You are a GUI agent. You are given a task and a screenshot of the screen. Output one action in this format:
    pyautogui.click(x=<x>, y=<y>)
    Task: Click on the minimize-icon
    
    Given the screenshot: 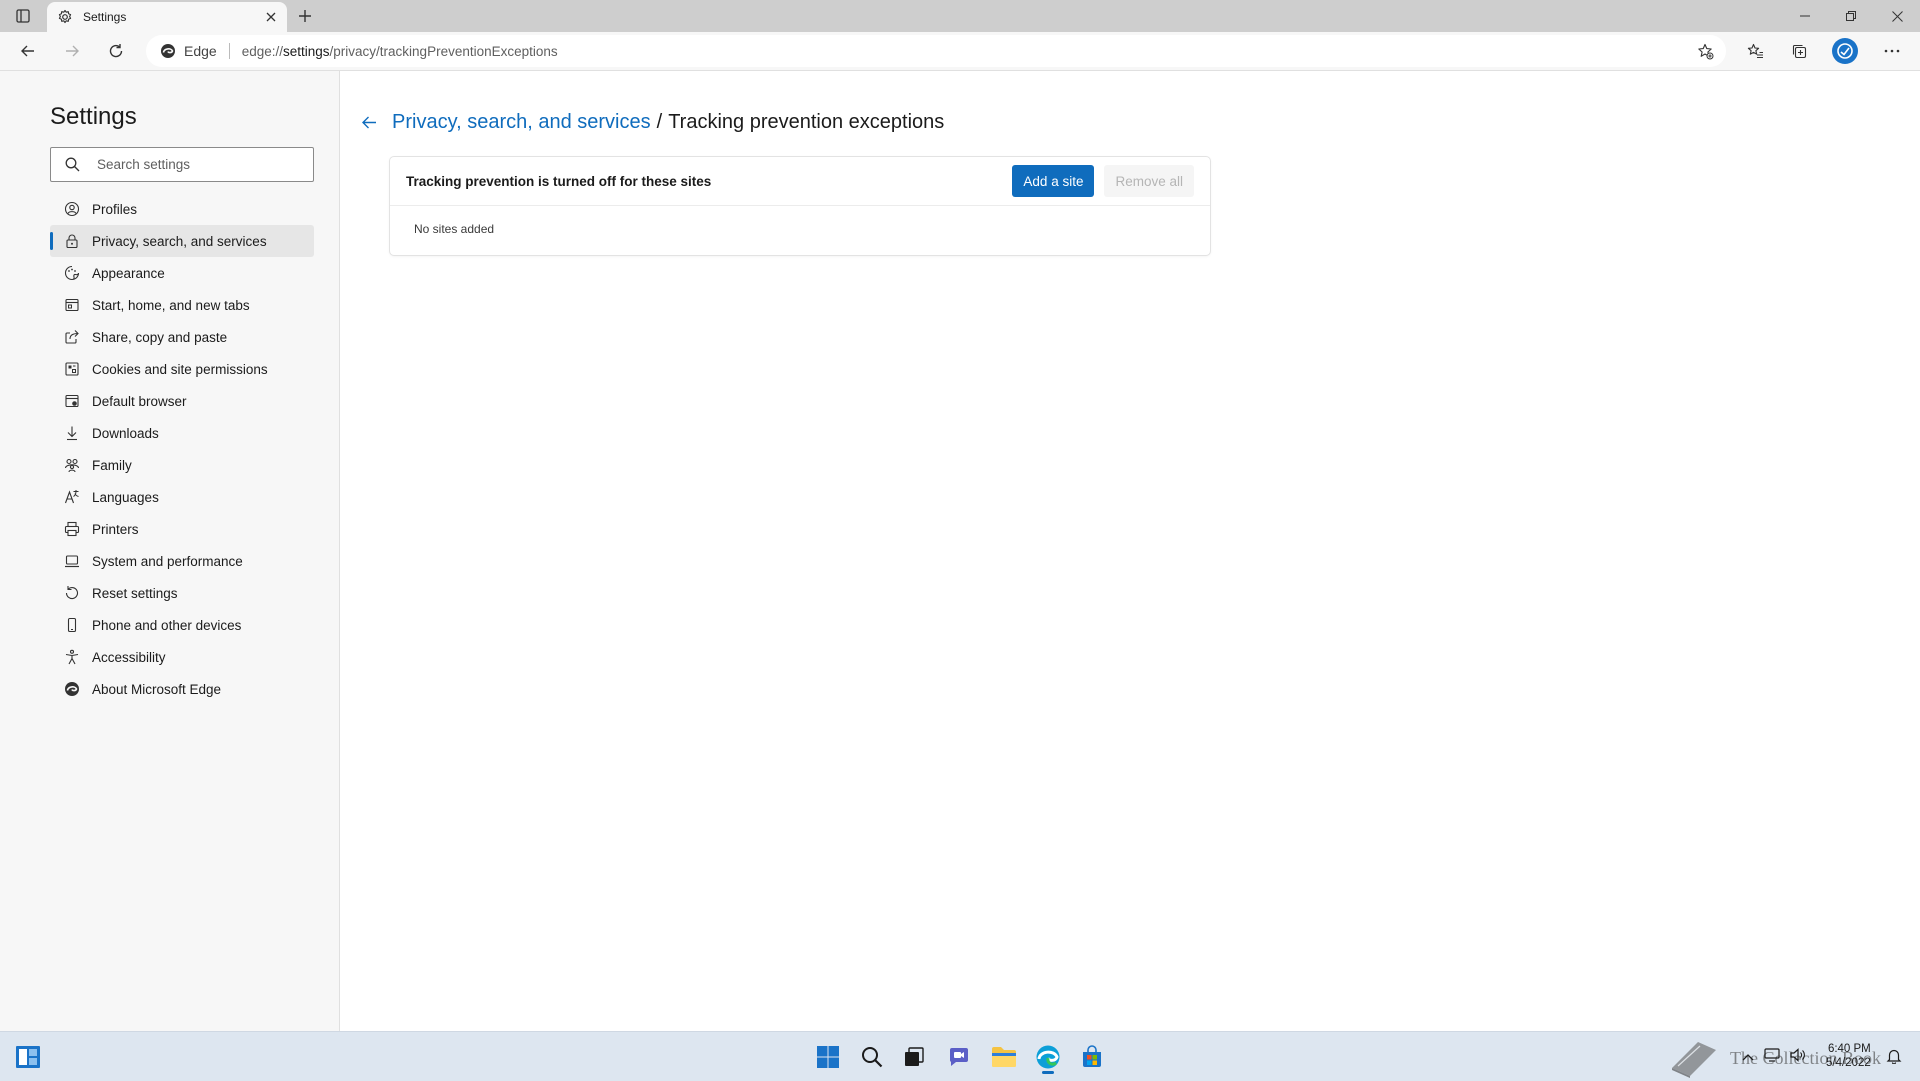 What is the action you would take?
    pyautogui.click(x=1805, y=16)
    